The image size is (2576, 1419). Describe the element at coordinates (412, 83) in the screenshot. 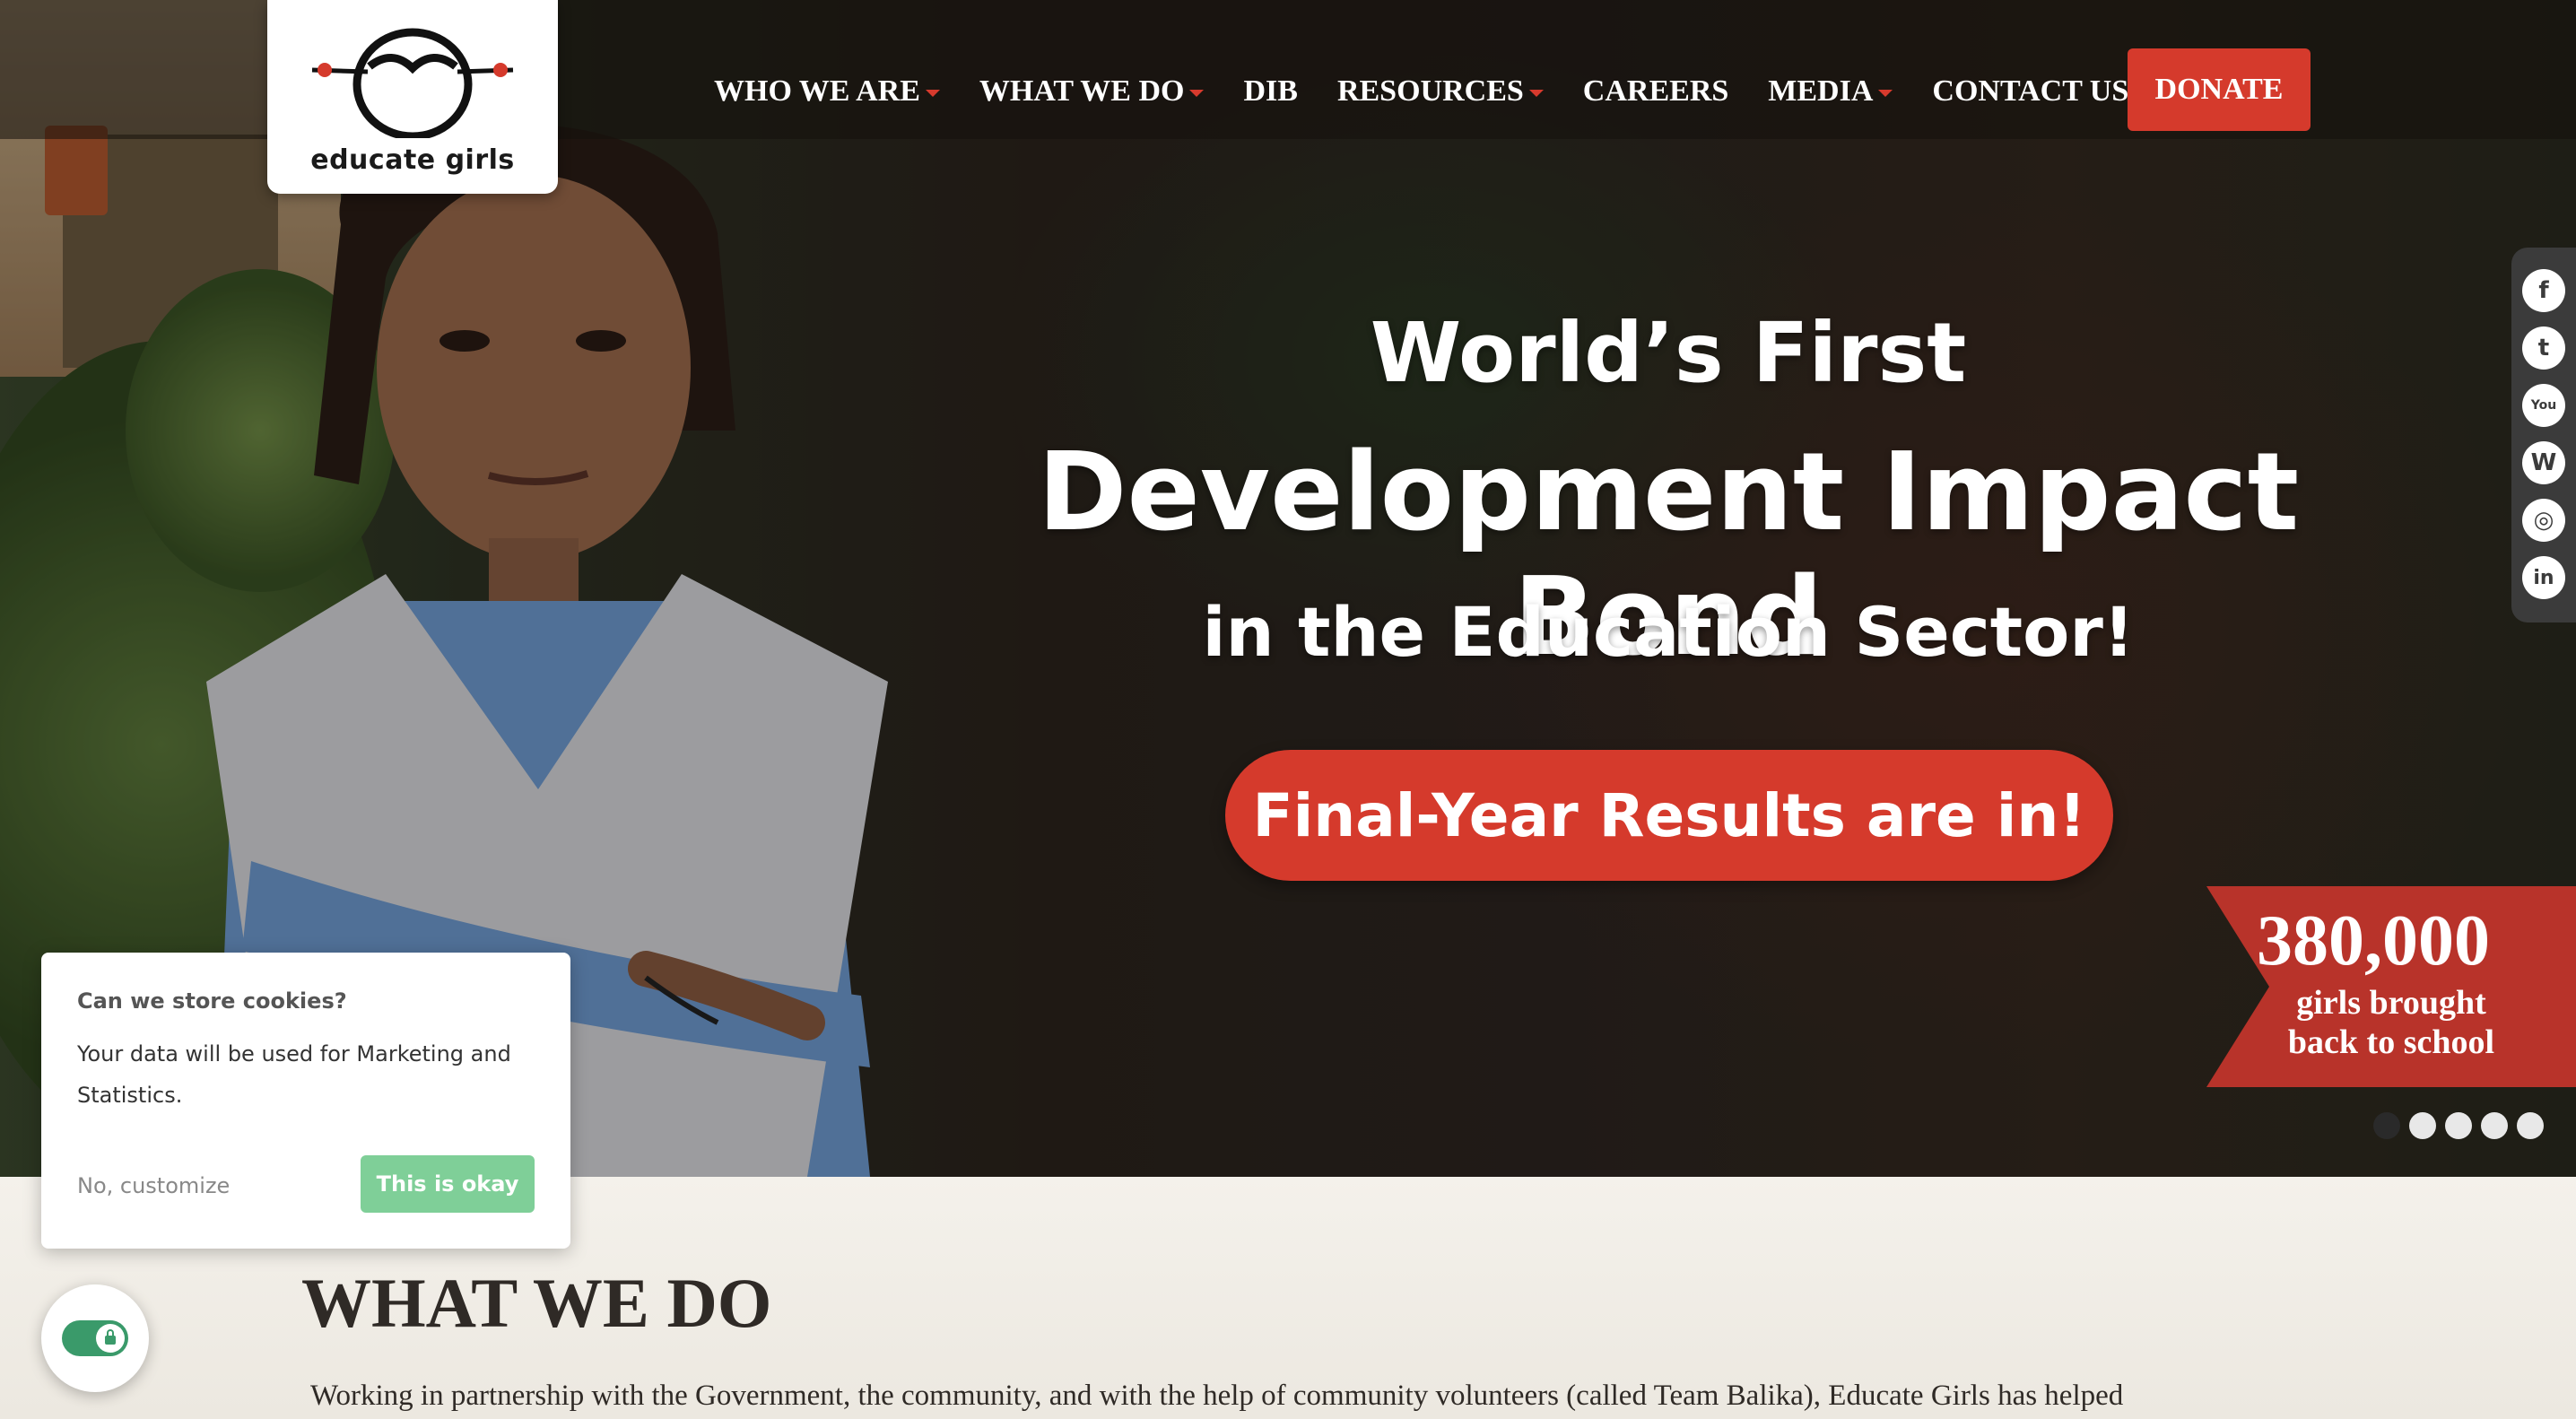

I see `logo-face-icon` at that location.